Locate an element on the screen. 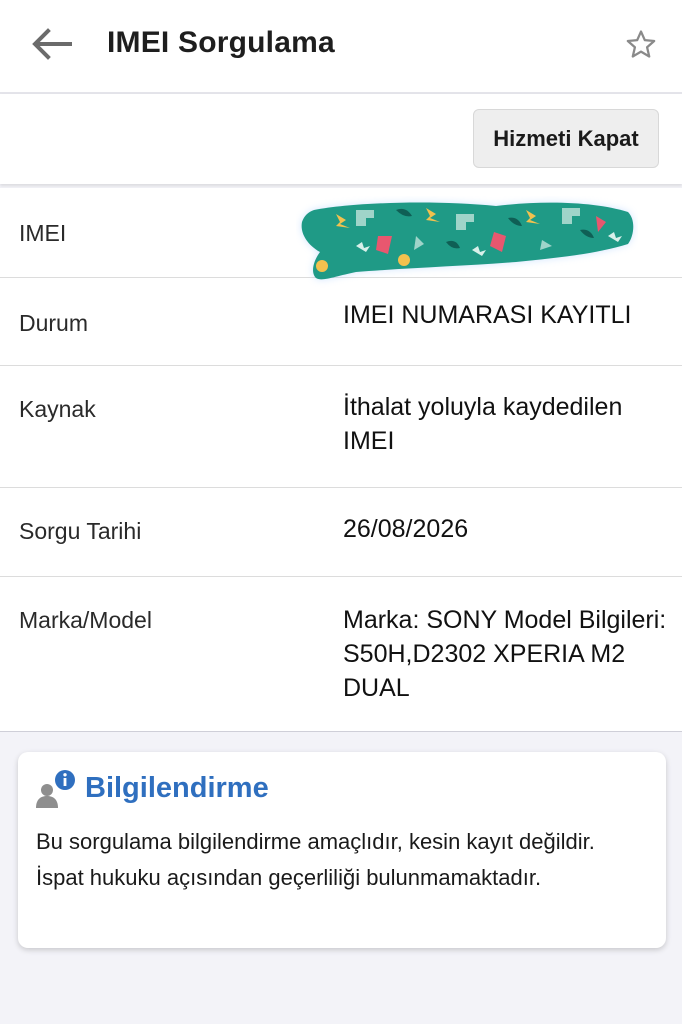  status-value: IMEI NUMARASI KAYITLI is located at coordinates (487, 315).